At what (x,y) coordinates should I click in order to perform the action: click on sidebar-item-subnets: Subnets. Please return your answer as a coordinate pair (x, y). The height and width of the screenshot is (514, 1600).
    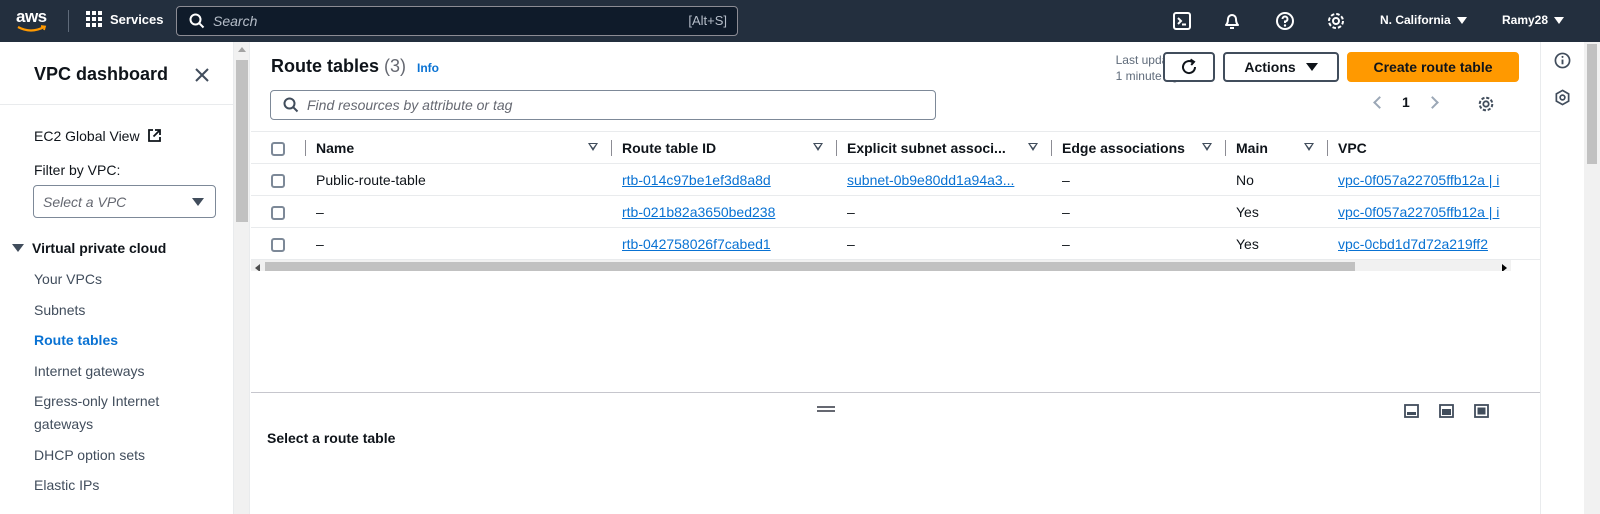
    Looking at the image, I should click on (59, 310).